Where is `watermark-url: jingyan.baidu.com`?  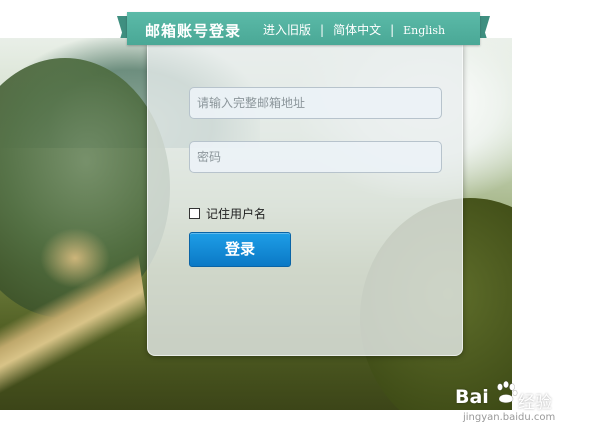 watermark-url: jingyan.baidu.com is located at coordinates (509, 417).